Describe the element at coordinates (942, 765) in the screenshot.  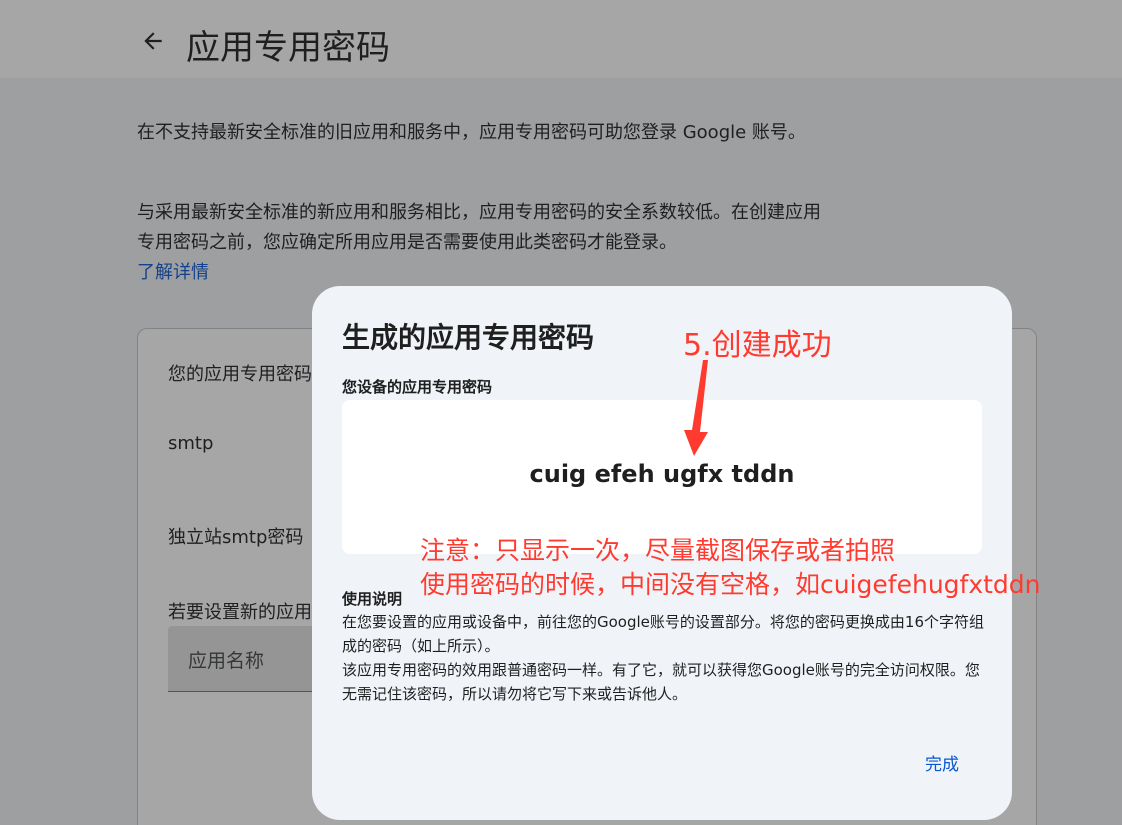
I see `done-button: 完成` at that location.